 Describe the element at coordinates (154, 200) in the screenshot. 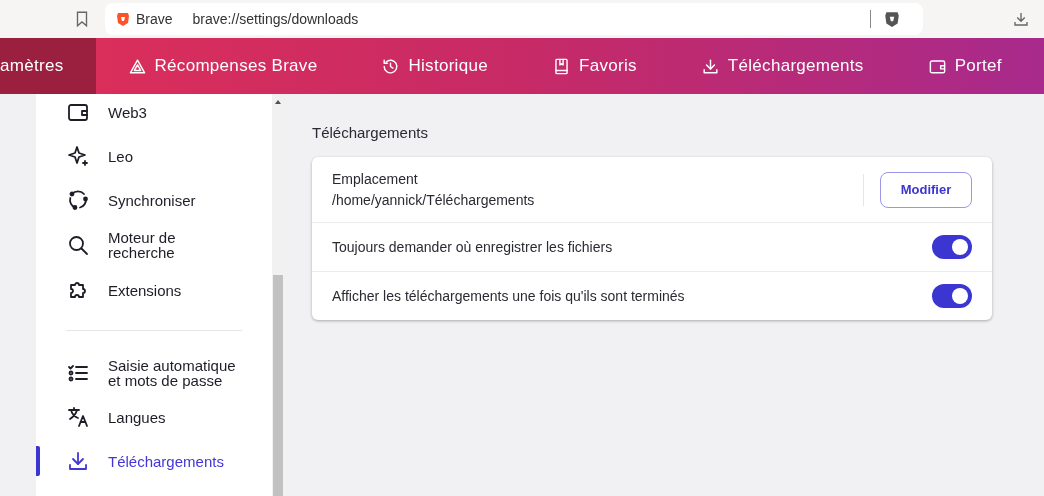

I see `sidebar-item: Synchroniser` at that location.